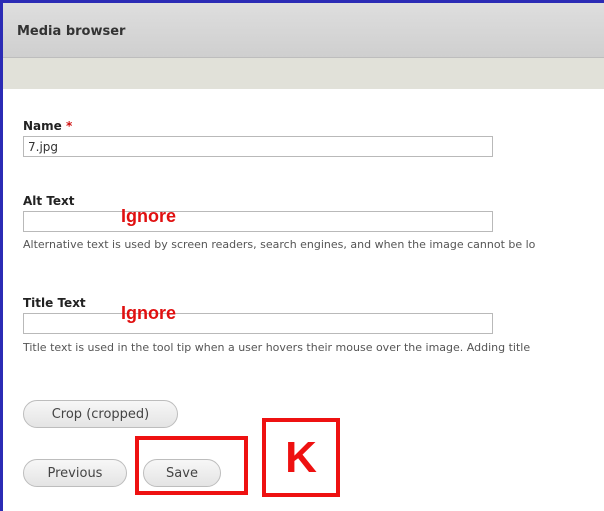 Image resolution: width=604 pixels, height=511 pixels. Describe the element at coordinates (191, 465) in the screenshot. I see `save-highlight-box` at that location.